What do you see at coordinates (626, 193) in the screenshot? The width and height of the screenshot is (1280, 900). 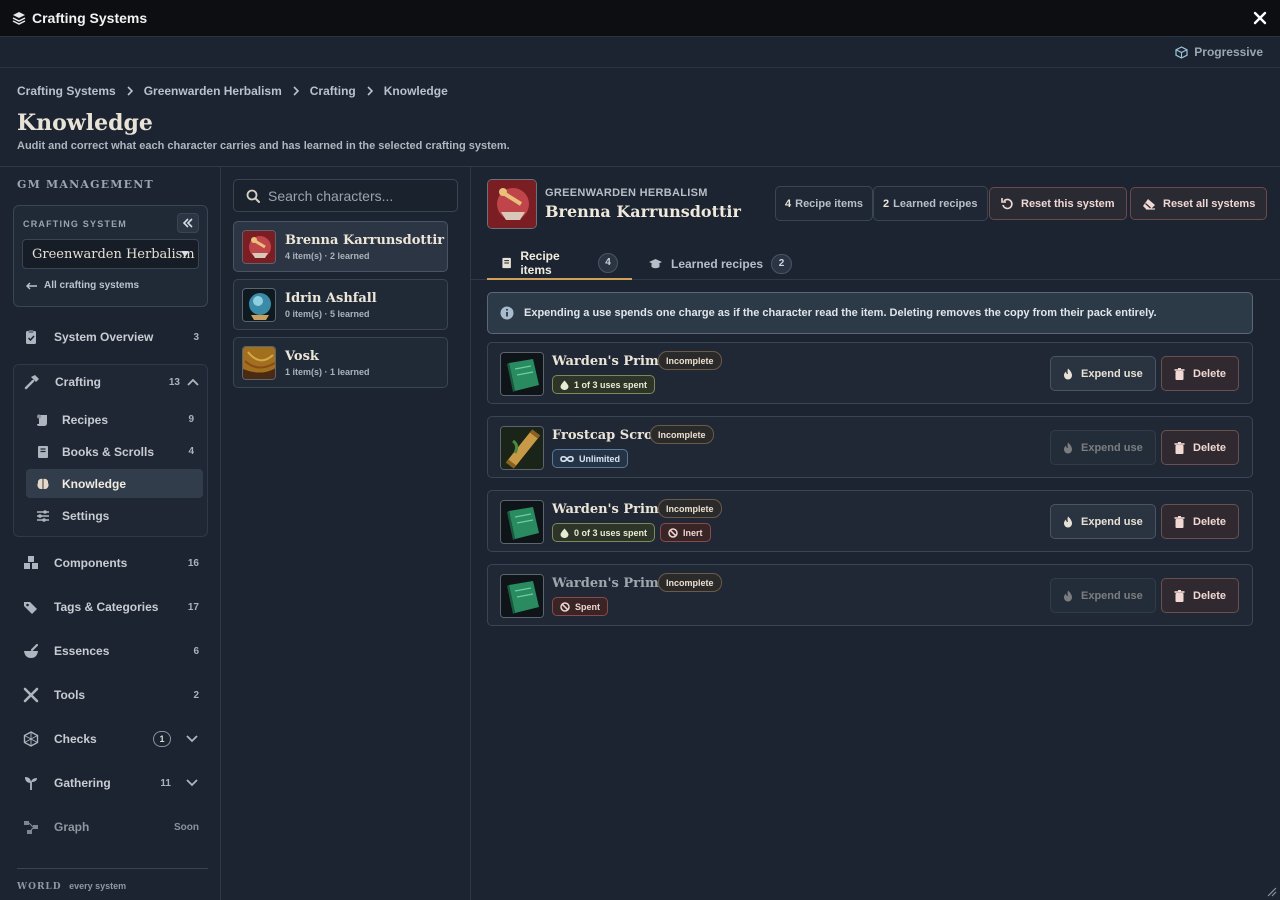 I see `system-name: GREENWARDEN HERBALISM` at bounding box center [626, 193].